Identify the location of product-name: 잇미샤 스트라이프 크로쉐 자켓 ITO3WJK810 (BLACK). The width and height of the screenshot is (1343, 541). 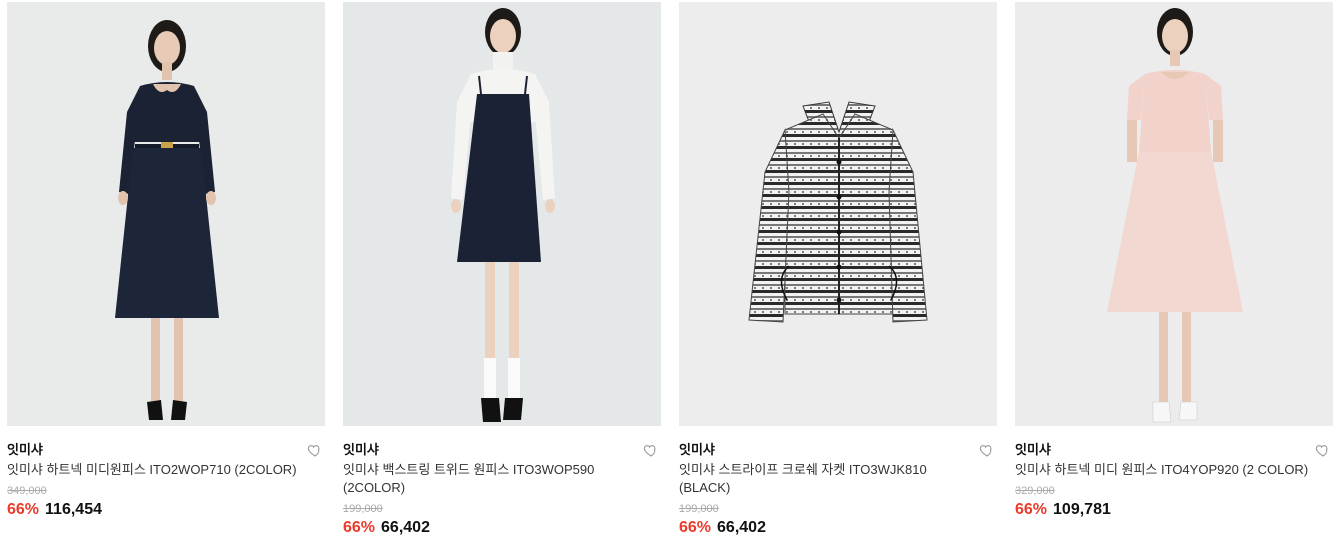
(829, 479).